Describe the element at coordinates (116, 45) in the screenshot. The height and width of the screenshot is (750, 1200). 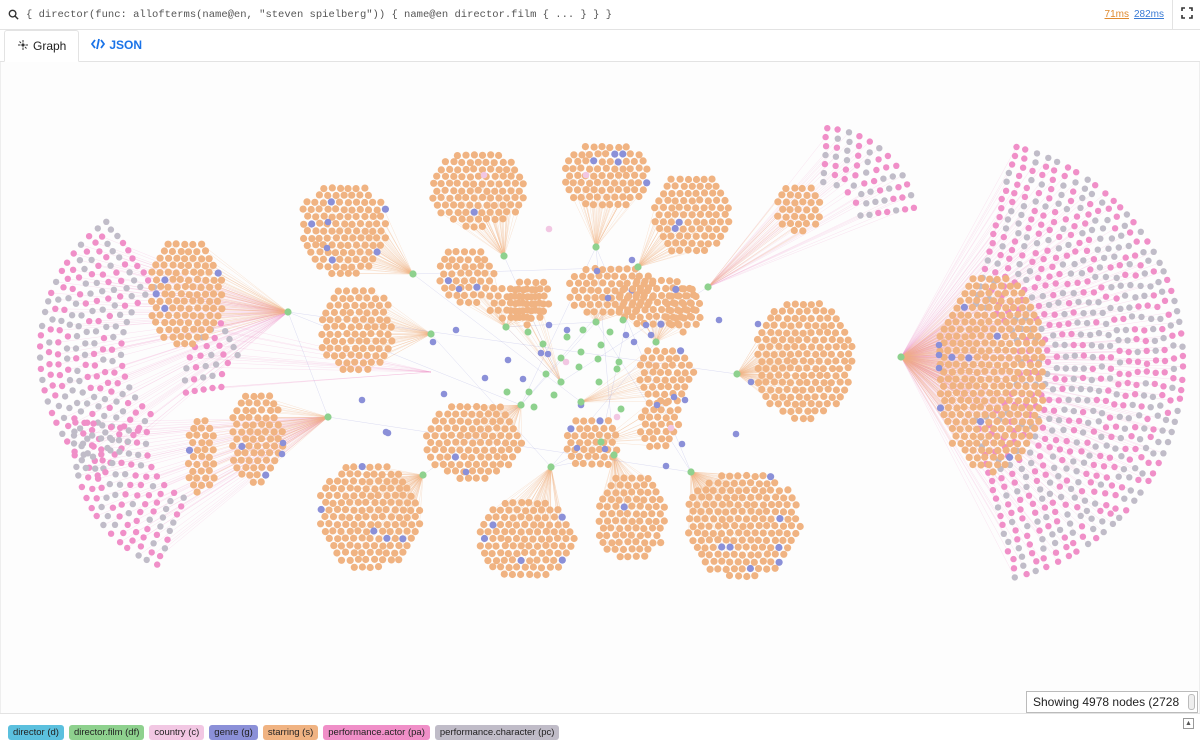
I see `tab-json: JSON` at that location.